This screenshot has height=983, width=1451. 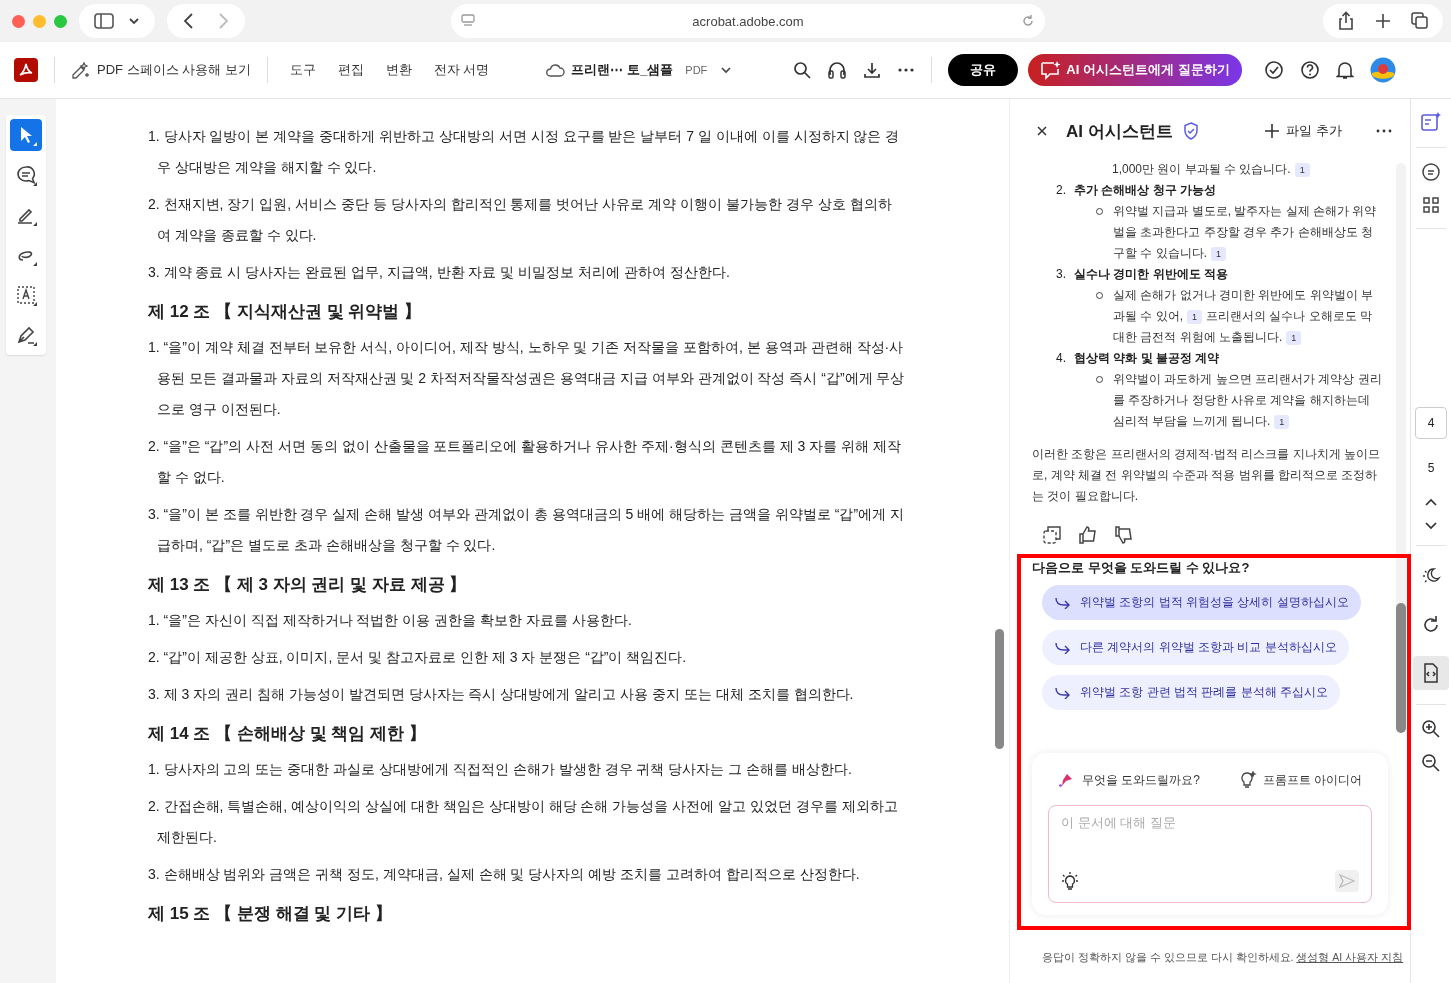 What do you see at coordinates (1207, 169) in the screenshot?
I see `answer-text: 1,000만 원이 부과될 수 있습니다. 1` at bounding box center [1207, 169].